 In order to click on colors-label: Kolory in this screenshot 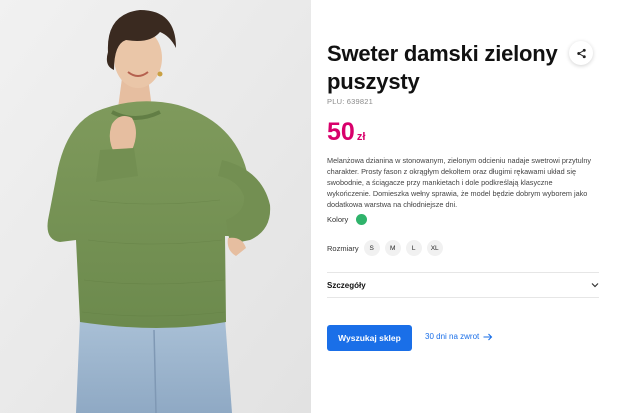, I will do `click(338, 219)`.